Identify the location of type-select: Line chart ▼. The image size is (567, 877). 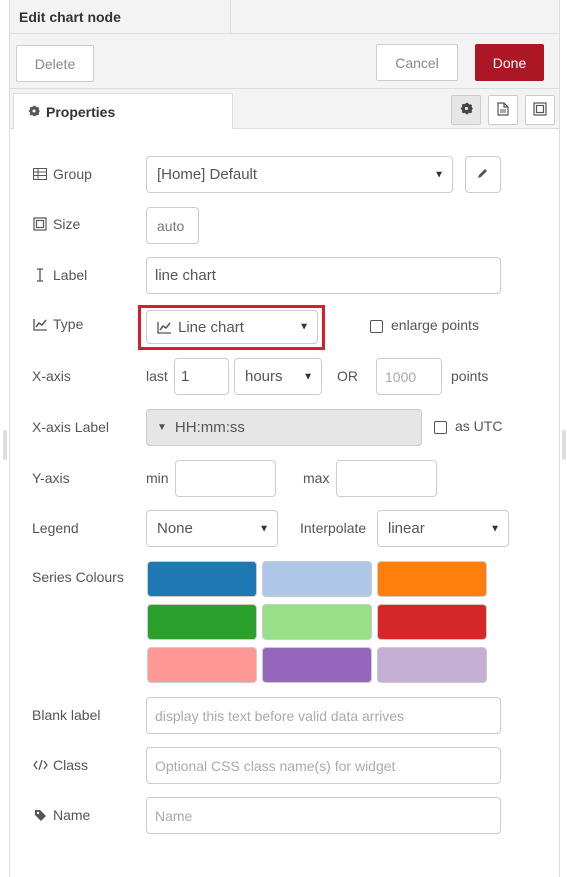
(232, 327).